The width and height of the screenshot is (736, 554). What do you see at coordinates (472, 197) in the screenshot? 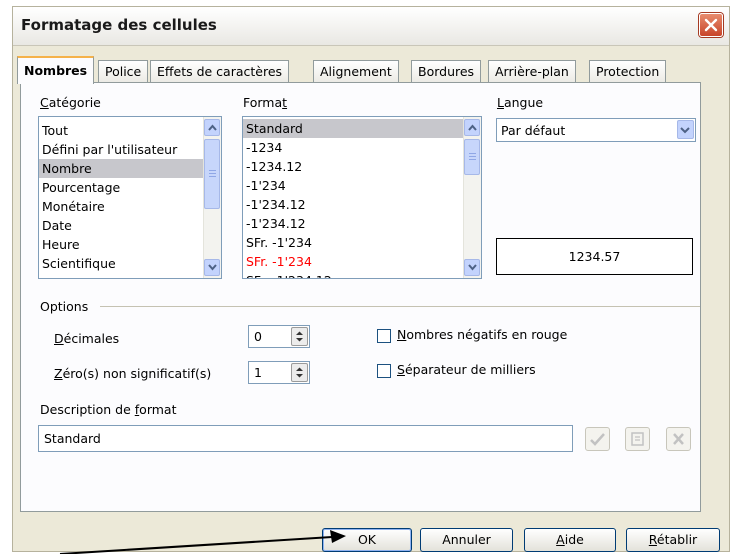
I see `format-scrollbar` at bounding box center [472, 197].